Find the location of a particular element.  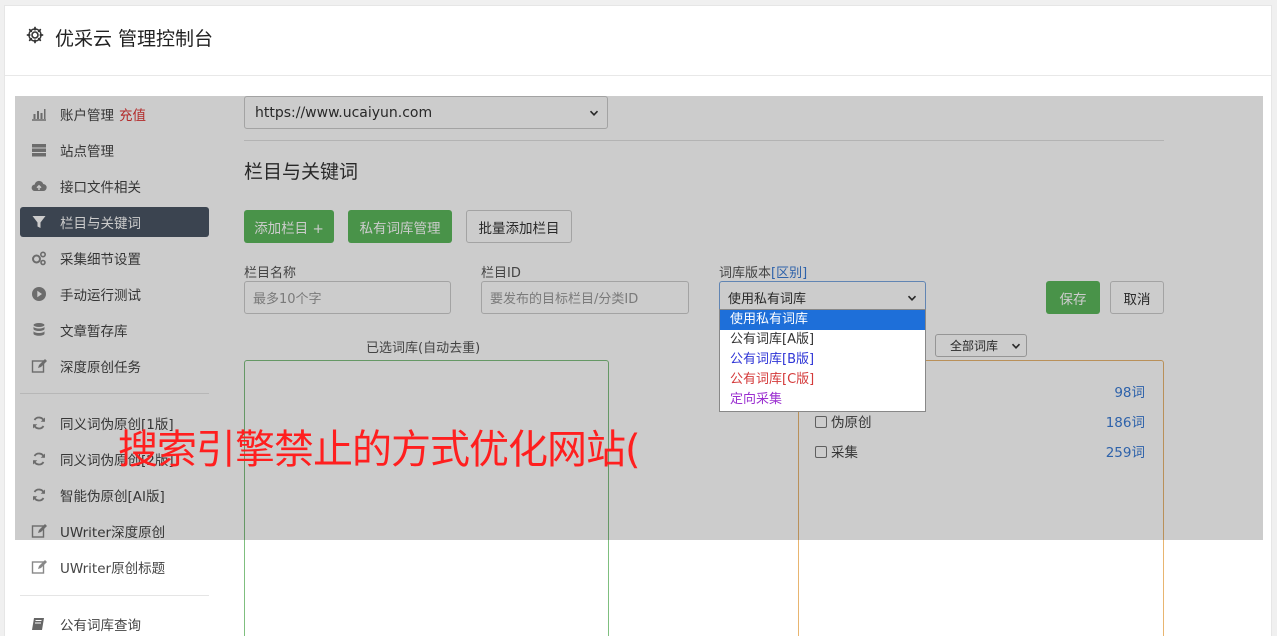

column-name-label: 栏目名称 is located at coordinates (270, 273).